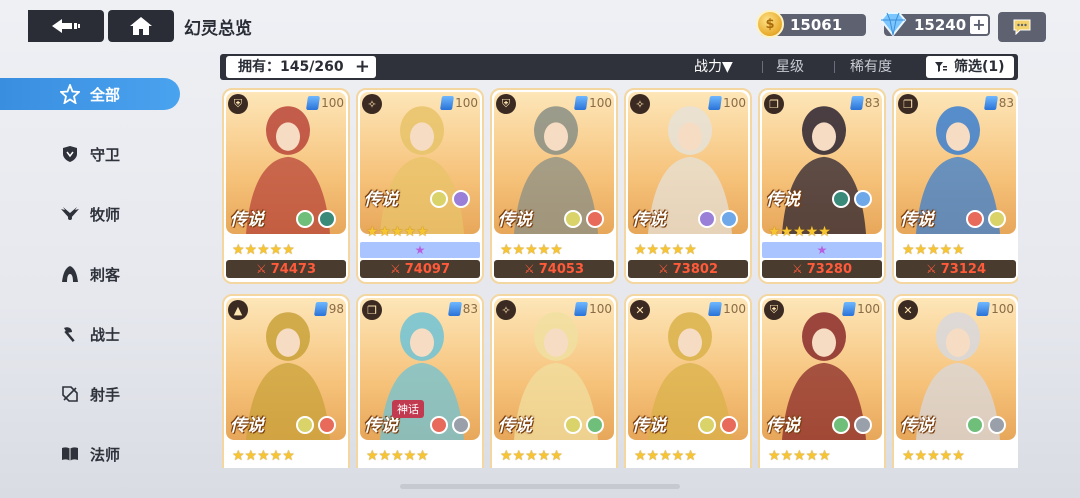  Describe the element at coordinates (554, 381) in the screenshot. I see `character-card: ✧ 100 传说 ★★★★★` at that location.